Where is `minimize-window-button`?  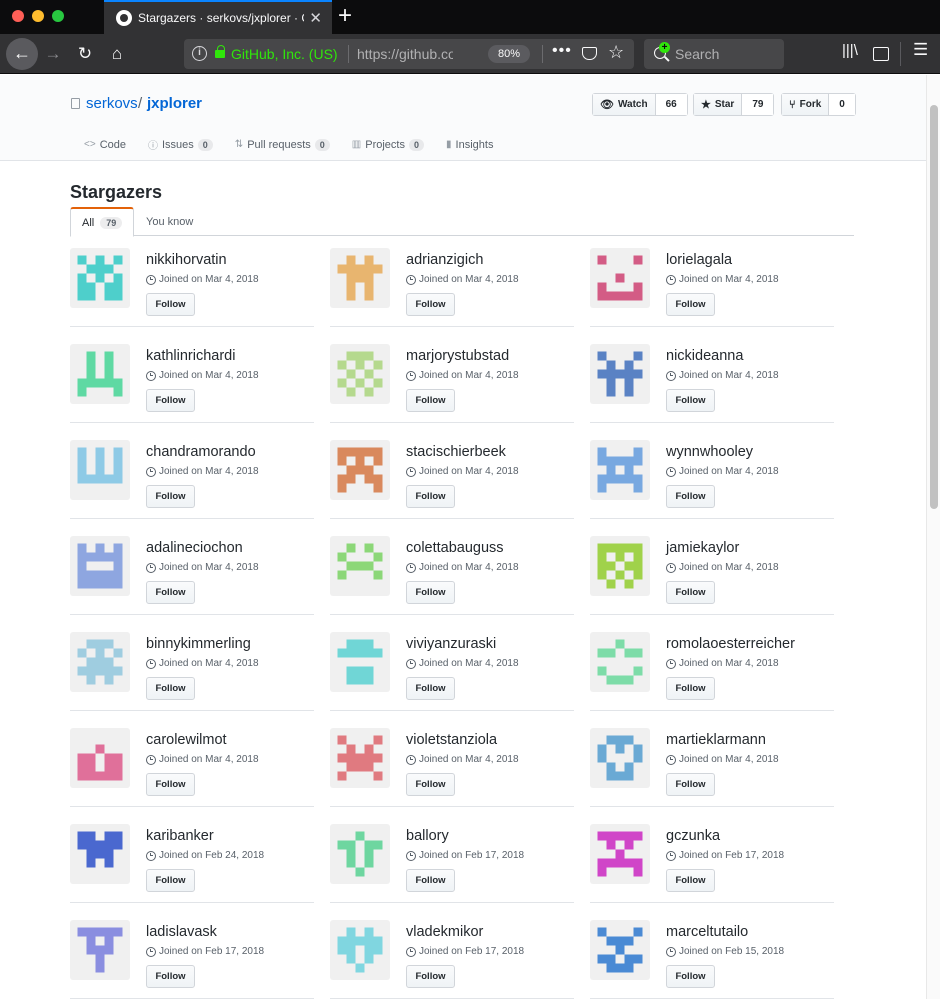
minimize-window-button is located at coordinates (38, 16).